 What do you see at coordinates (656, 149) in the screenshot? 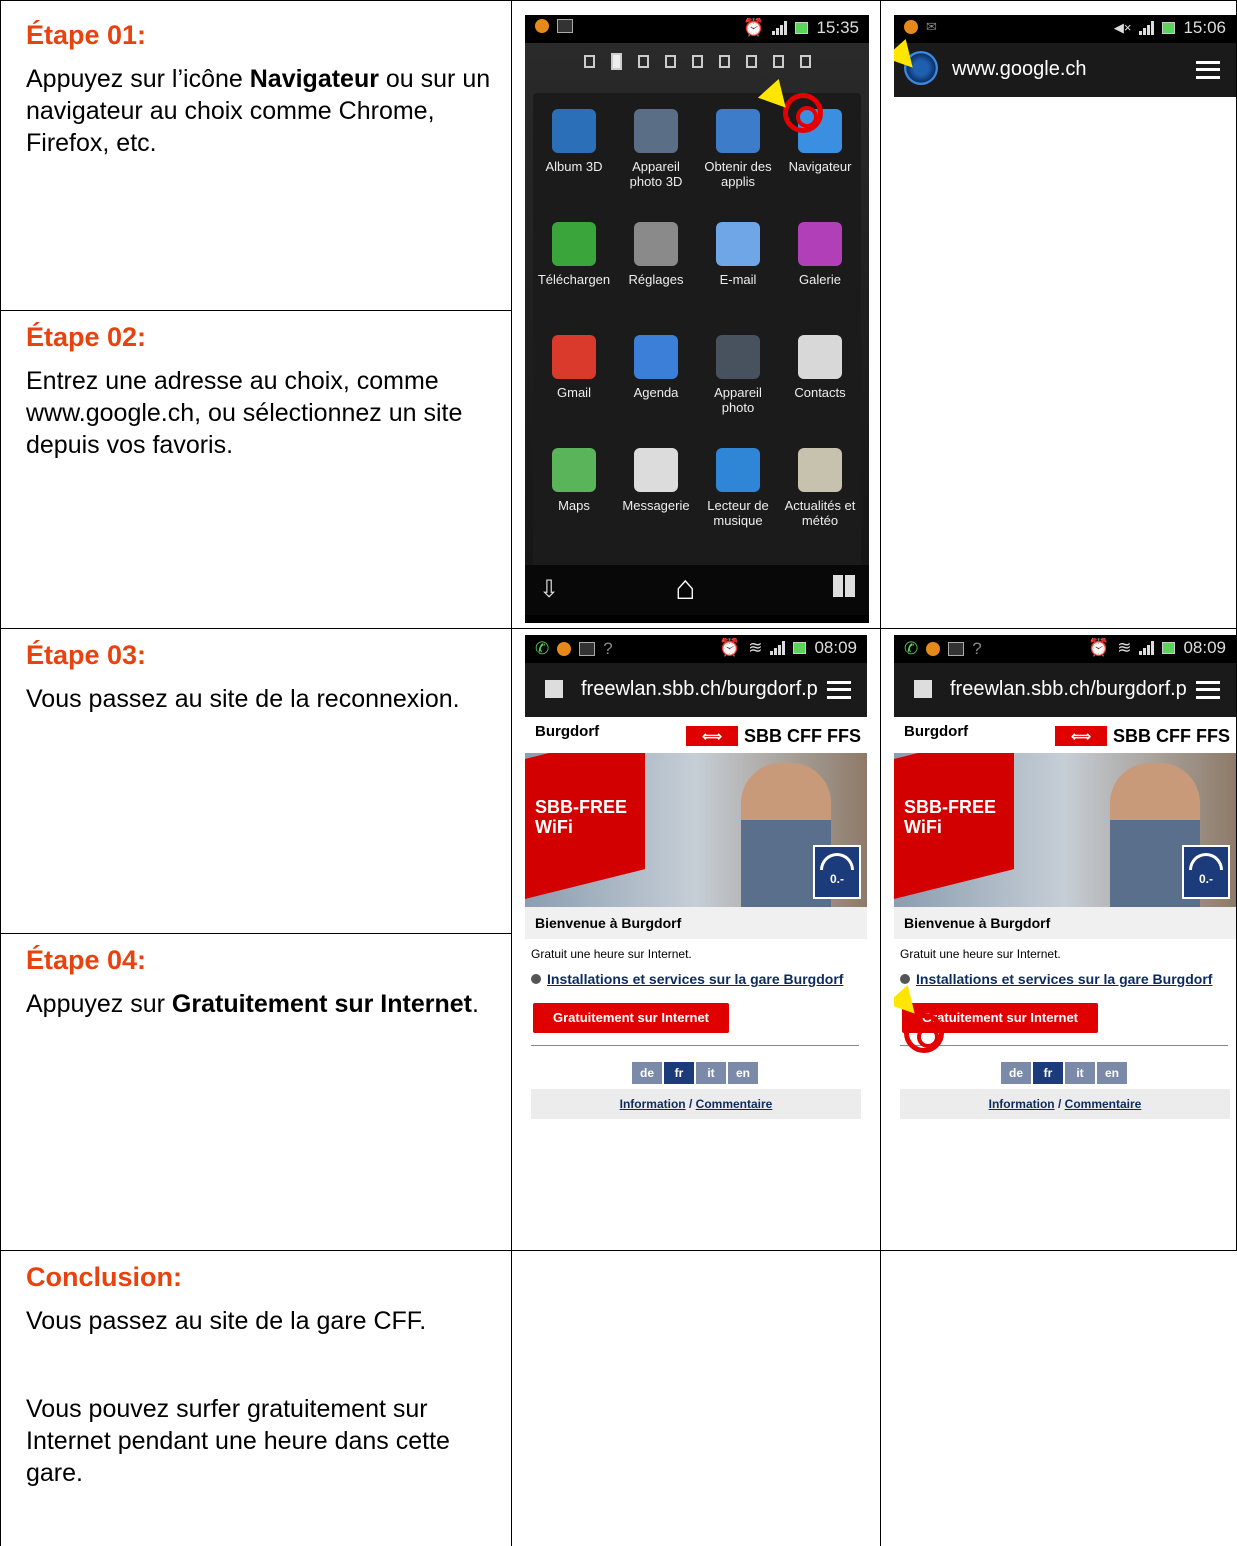
I see `app-camera-3d: Appareil photo 3D` at bounding box center [656, 149].